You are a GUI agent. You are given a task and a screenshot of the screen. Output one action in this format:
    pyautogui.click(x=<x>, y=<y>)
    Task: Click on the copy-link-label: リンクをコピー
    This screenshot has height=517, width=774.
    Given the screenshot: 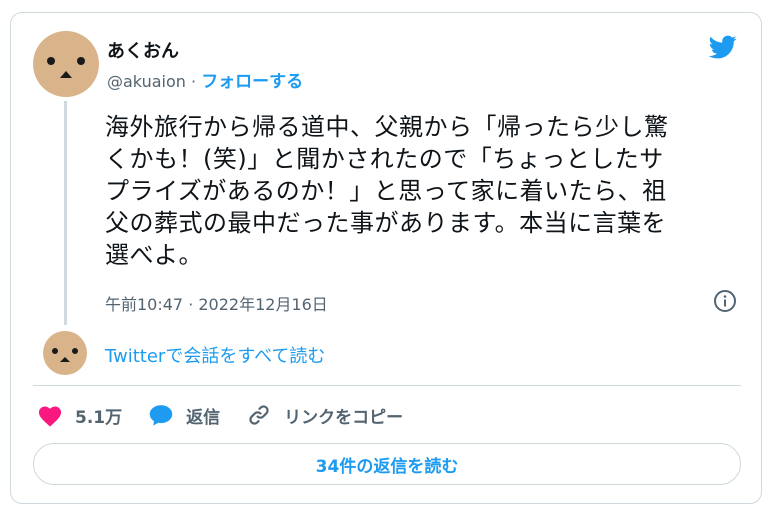 What is the action you would take?
    pyautogui.click(x=344, y=417)
    